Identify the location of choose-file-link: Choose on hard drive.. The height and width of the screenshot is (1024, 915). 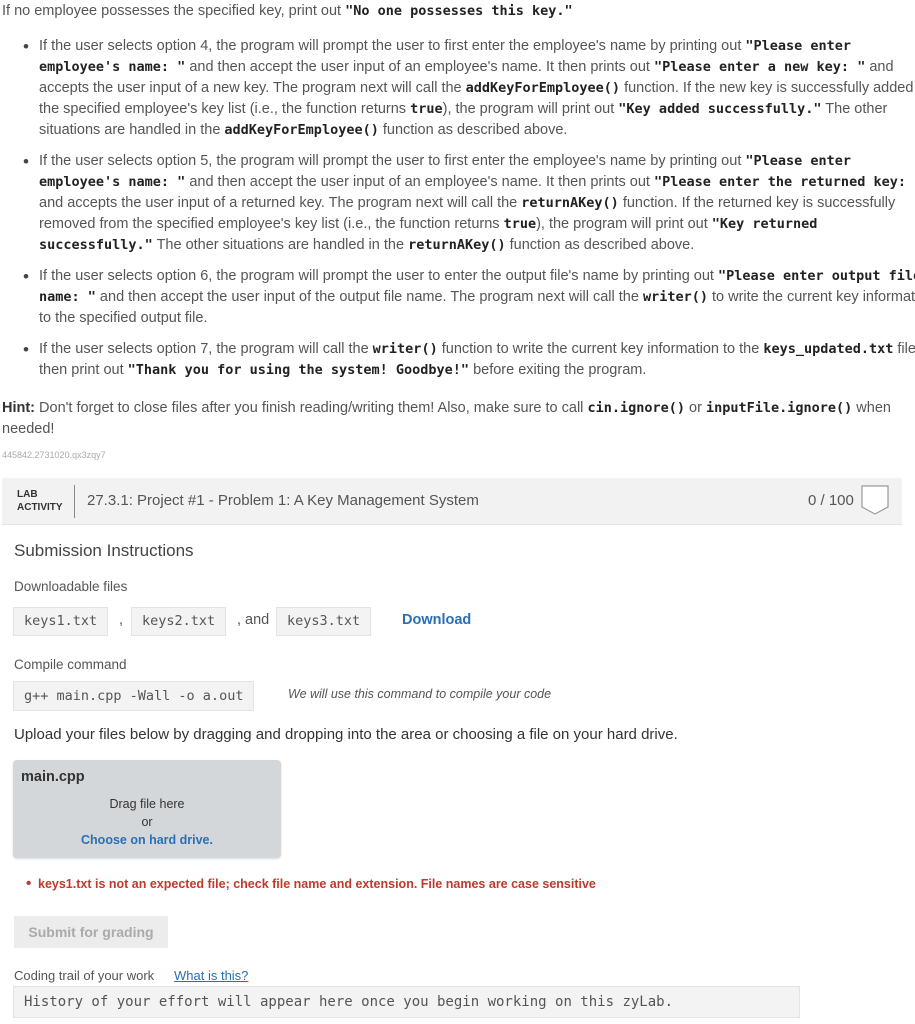
(147, 840).